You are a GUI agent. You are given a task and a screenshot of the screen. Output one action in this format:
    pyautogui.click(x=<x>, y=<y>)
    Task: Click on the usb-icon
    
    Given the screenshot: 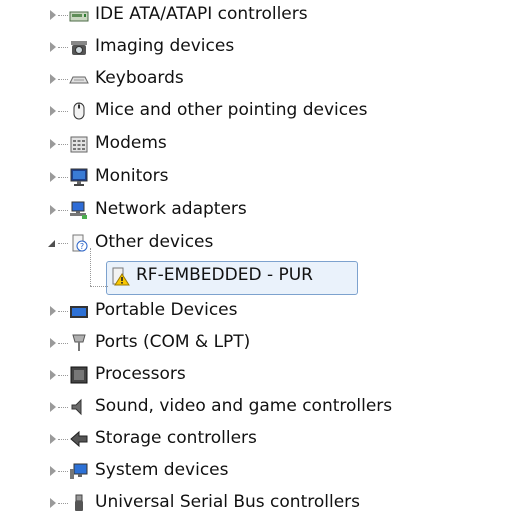 What is the action you would take?
    pyautogui.click(x=79, y=502)
    